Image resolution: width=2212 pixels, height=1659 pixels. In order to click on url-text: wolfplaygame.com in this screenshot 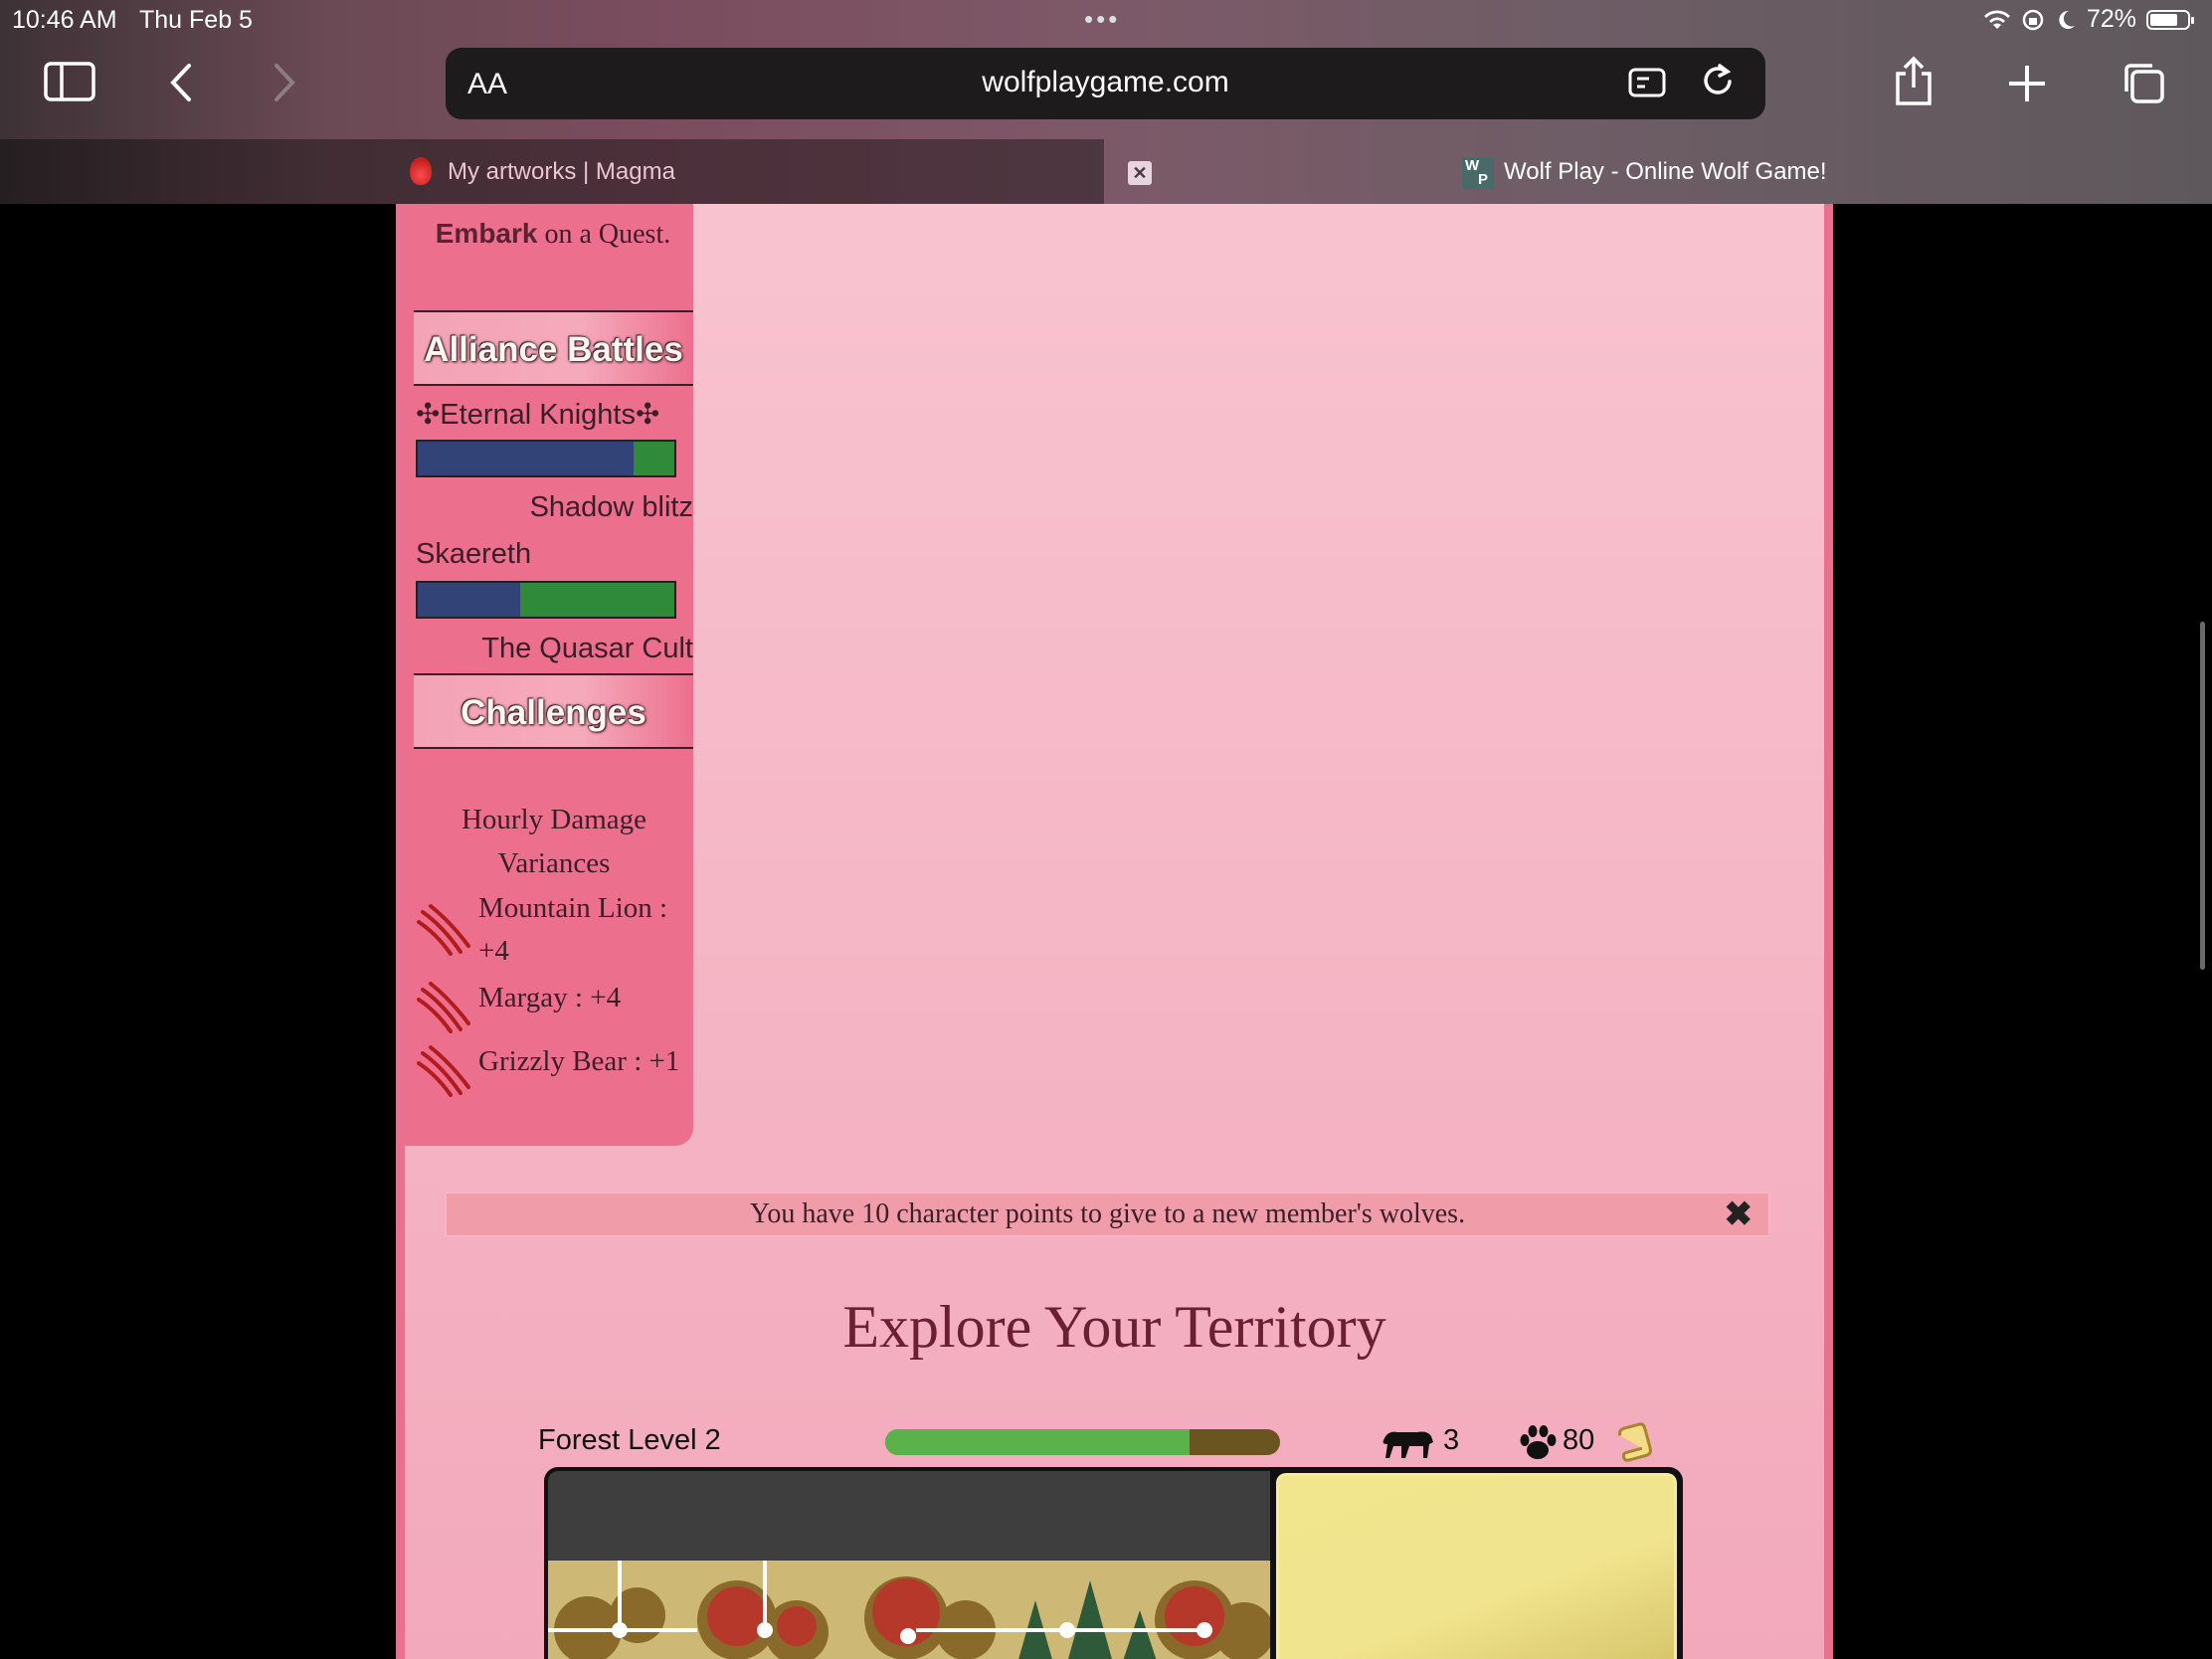, I will do `click(1105, 82)`.